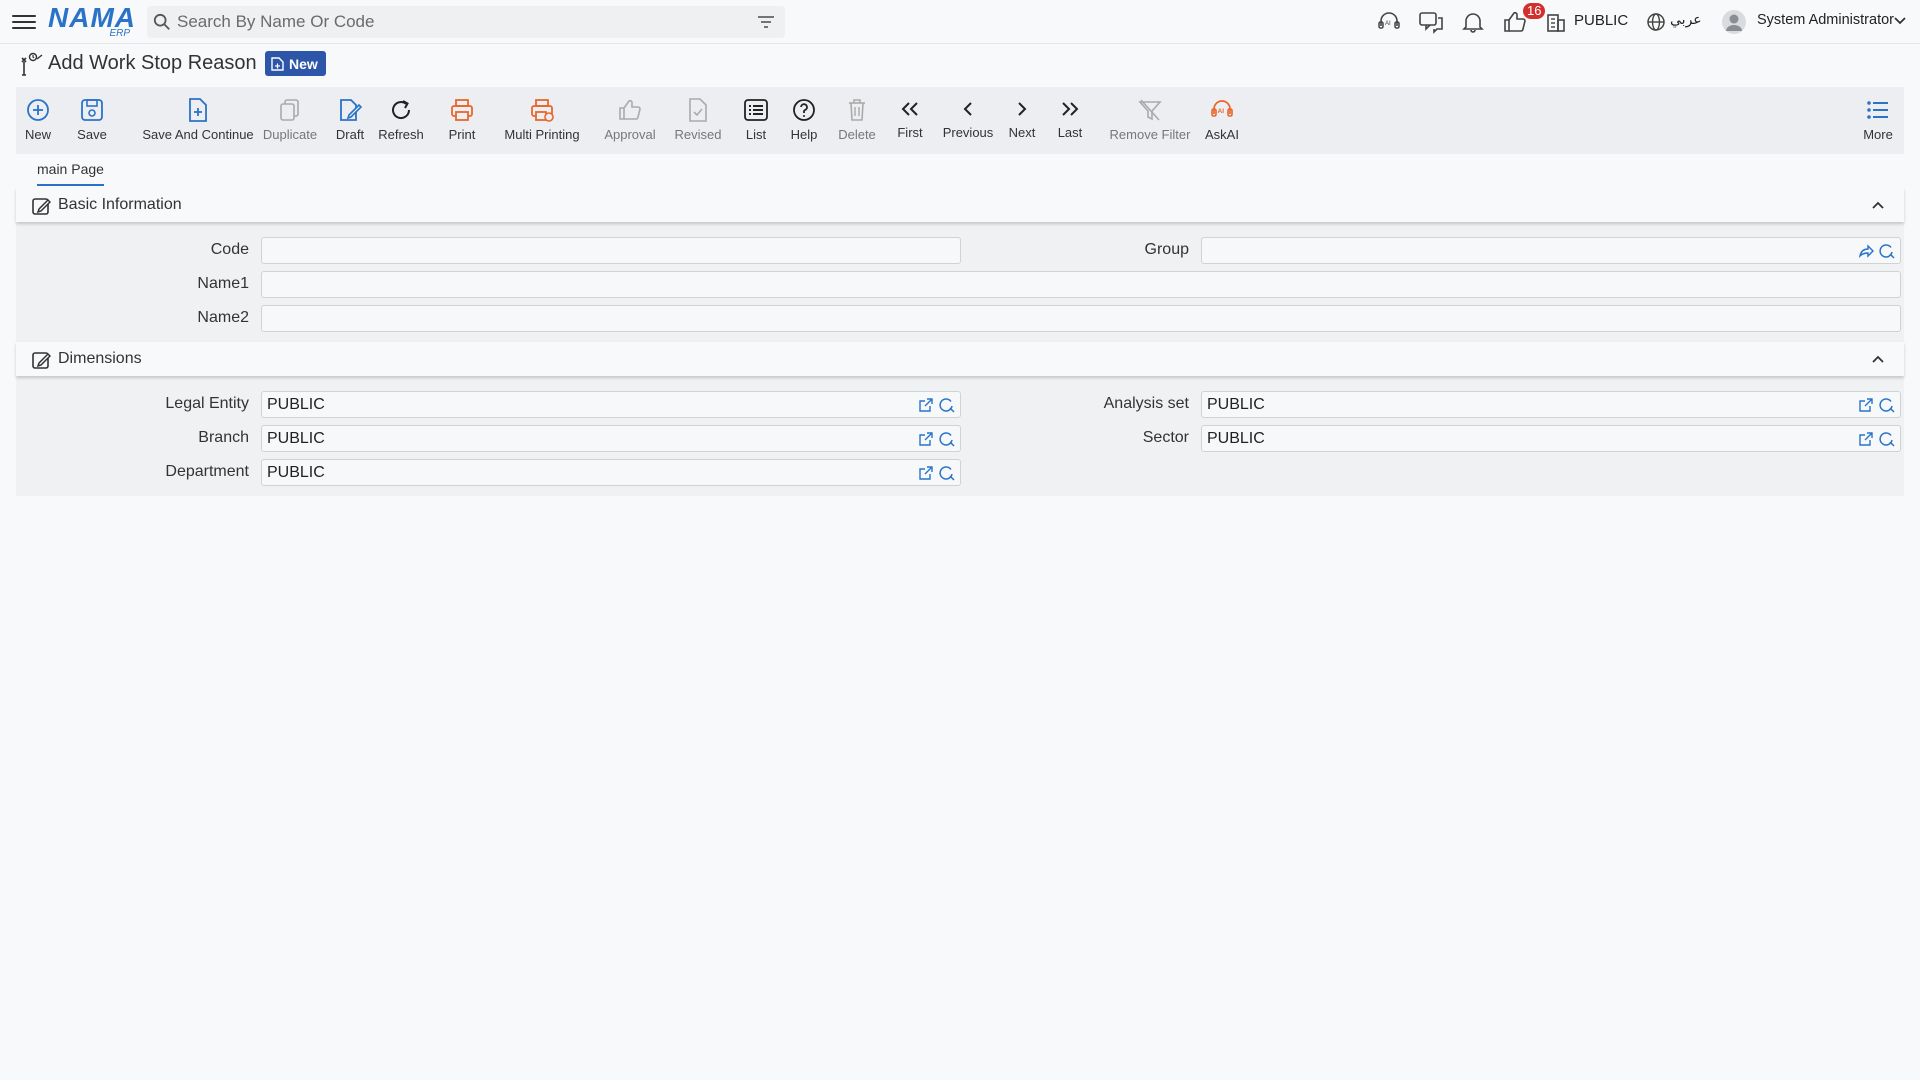 The image size is (1920, 1080). Describe the element at coordinates (967, 109) in the screenshot. I see `chevron-left-icon` at that location.